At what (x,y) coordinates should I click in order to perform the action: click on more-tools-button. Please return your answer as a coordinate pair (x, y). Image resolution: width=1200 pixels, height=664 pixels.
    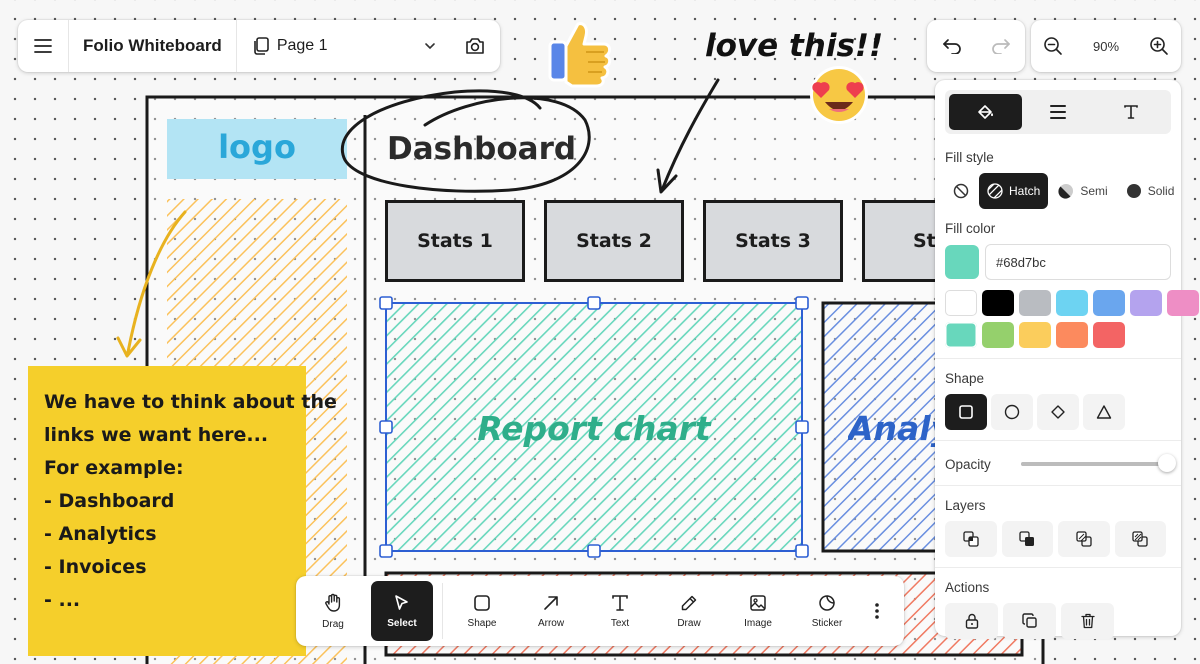
    Looking at the image, I should click on (877, 611).